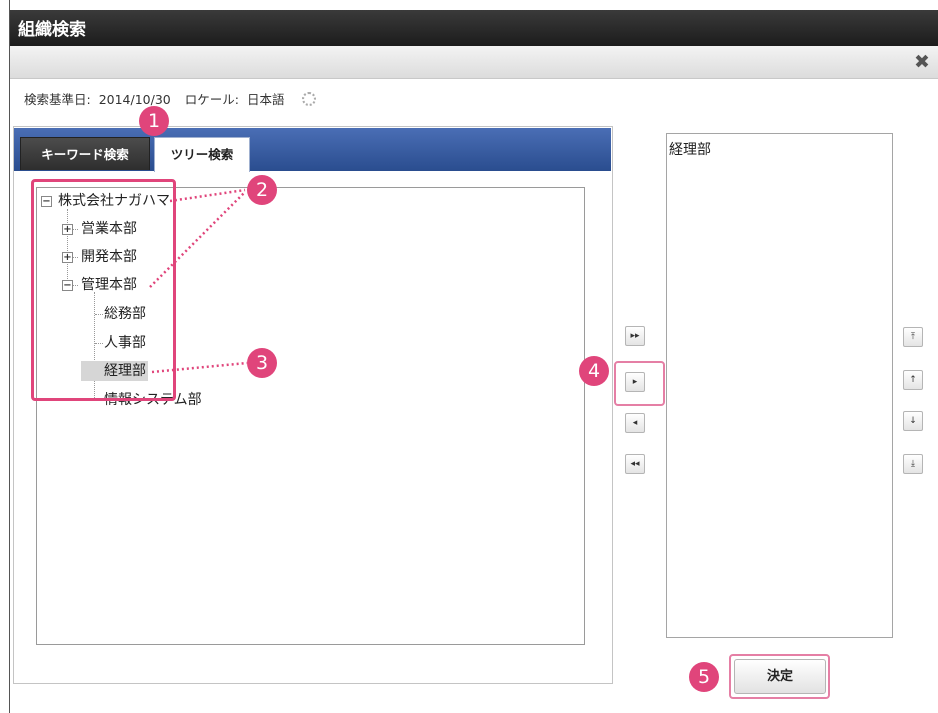  Describe the element at coordinates (913, 464) in the screenshot. I see `move-bottom-button: ⤓` at that location.